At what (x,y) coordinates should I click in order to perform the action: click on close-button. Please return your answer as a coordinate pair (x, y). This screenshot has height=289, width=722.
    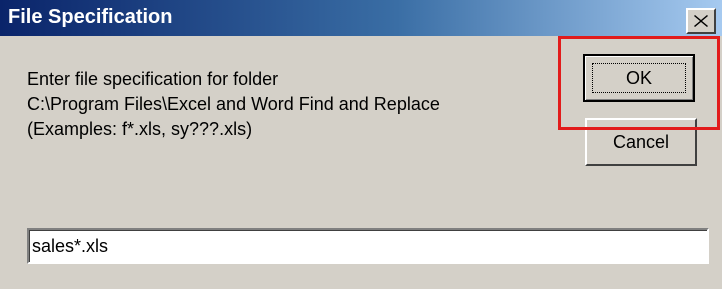
    Looking at the image, I should click on (701, 21).